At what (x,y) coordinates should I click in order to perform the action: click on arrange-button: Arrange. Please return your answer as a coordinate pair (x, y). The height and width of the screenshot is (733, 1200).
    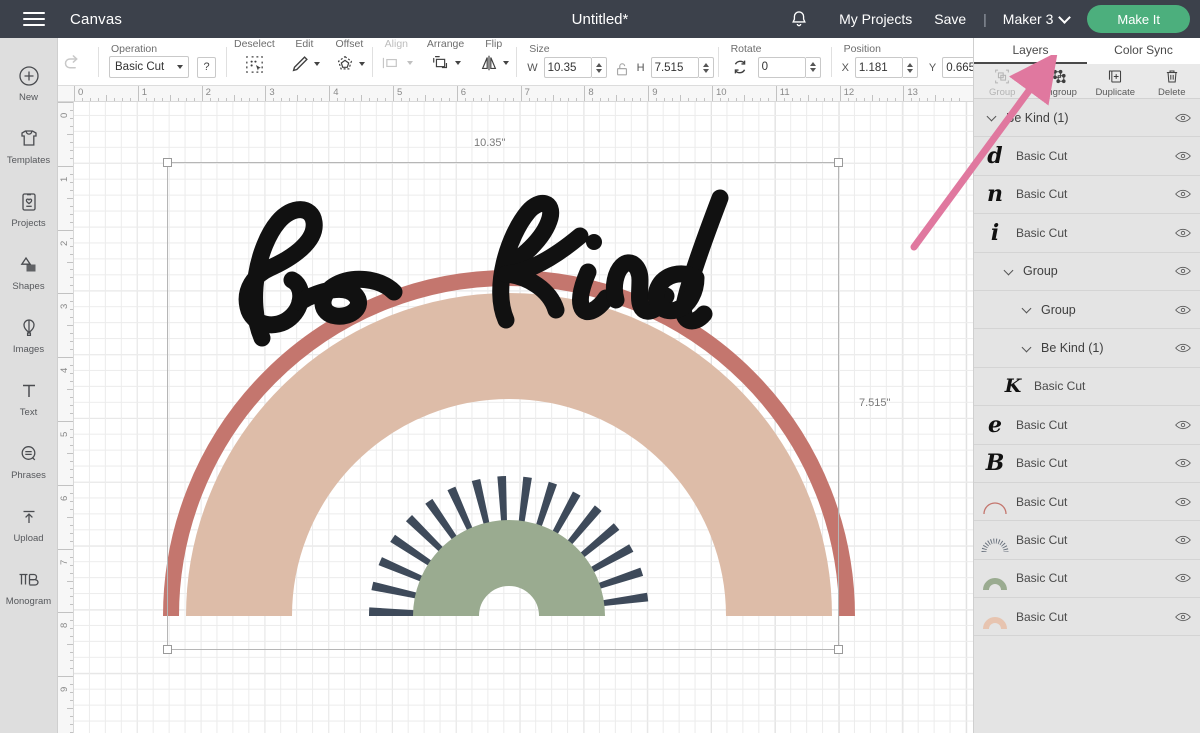
    Looking at the image, I should click on (445, 57).